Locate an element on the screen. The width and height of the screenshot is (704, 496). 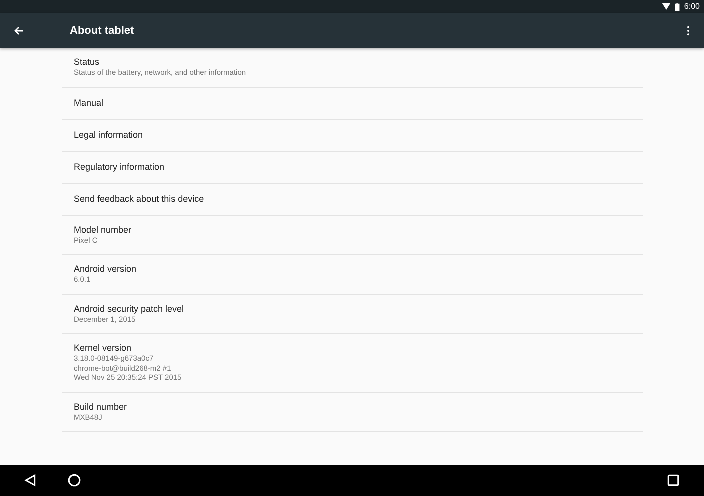
overflow-menu-icon is located at coordinates (688, 31).